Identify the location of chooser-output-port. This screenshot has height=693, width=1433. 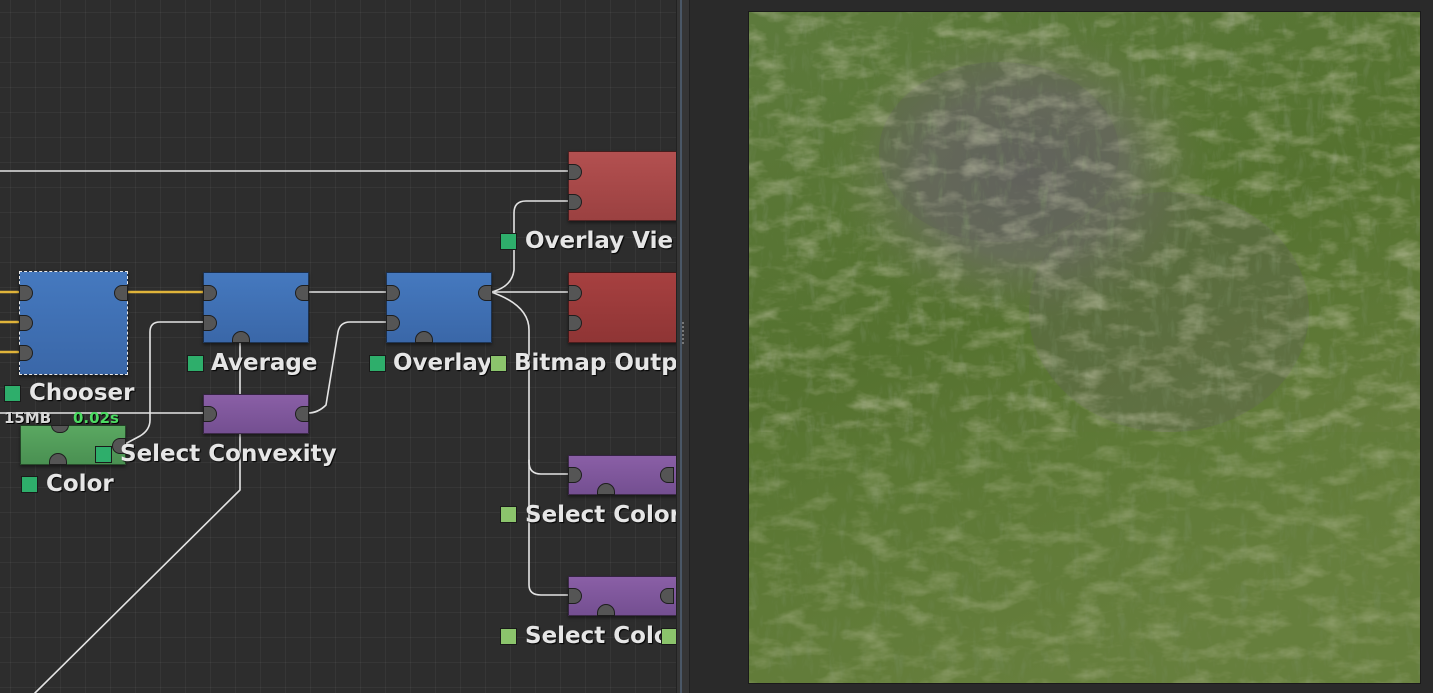
(121, 293).